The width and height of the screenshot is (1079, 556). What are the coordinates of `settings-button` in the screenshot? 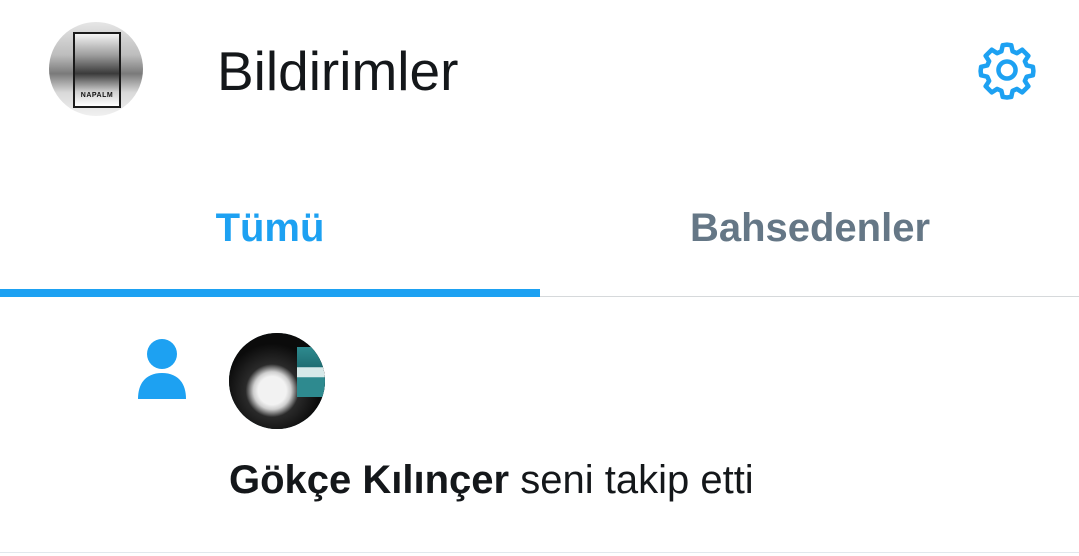 It's located at (1007, 70).